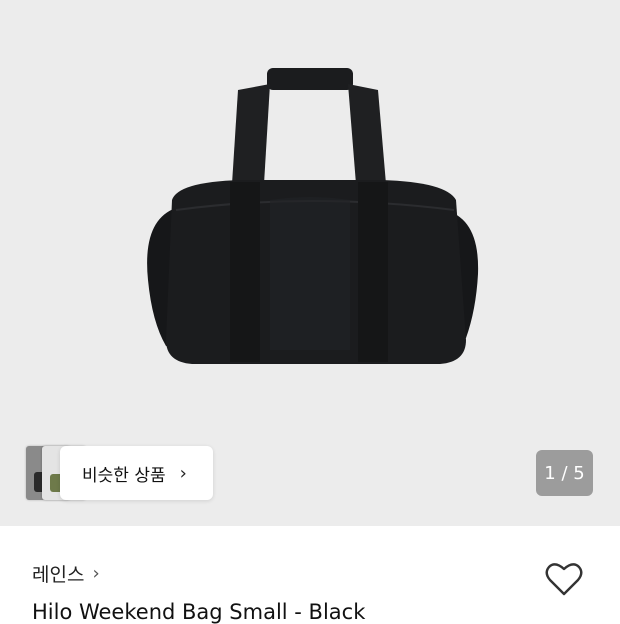  Describe the element at coordinates (564, 473) in the screenshot. I see `image-page-indicator: 1 / 5` at that location.